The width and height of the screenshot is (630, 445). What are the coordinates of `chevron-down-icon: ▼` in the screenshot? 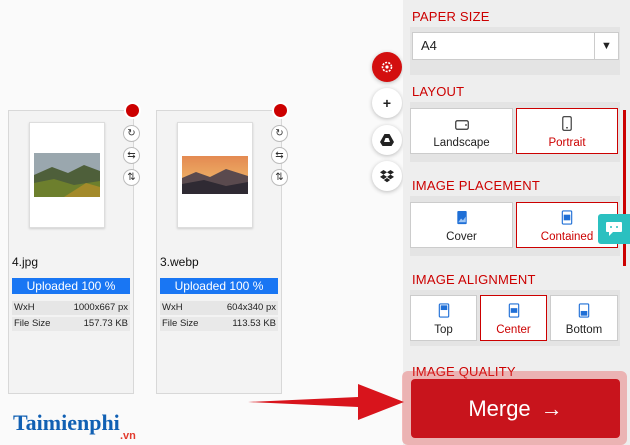 It's located at (606, 46).